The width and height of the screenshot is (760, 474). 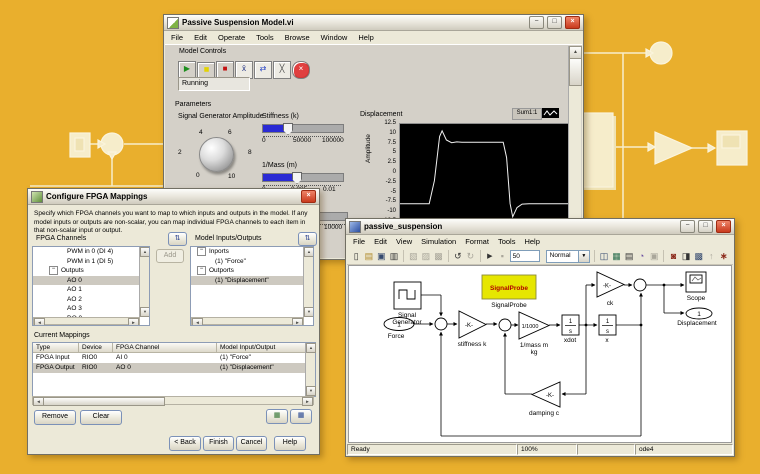 I want to click on table-row-selected: FPGA Output RIO0 AO 0 (1) "Displacement", so click(x=174, y=368).